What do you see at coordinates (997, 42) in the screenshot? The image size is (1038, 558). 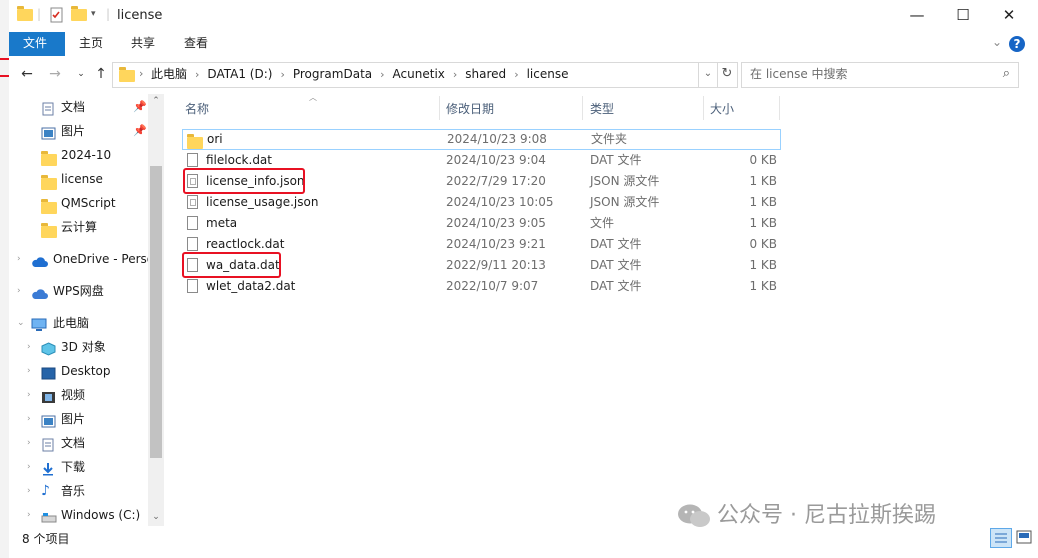 I see `expand-ribbon-icon: ⌄` at bounding box center [997, 42].